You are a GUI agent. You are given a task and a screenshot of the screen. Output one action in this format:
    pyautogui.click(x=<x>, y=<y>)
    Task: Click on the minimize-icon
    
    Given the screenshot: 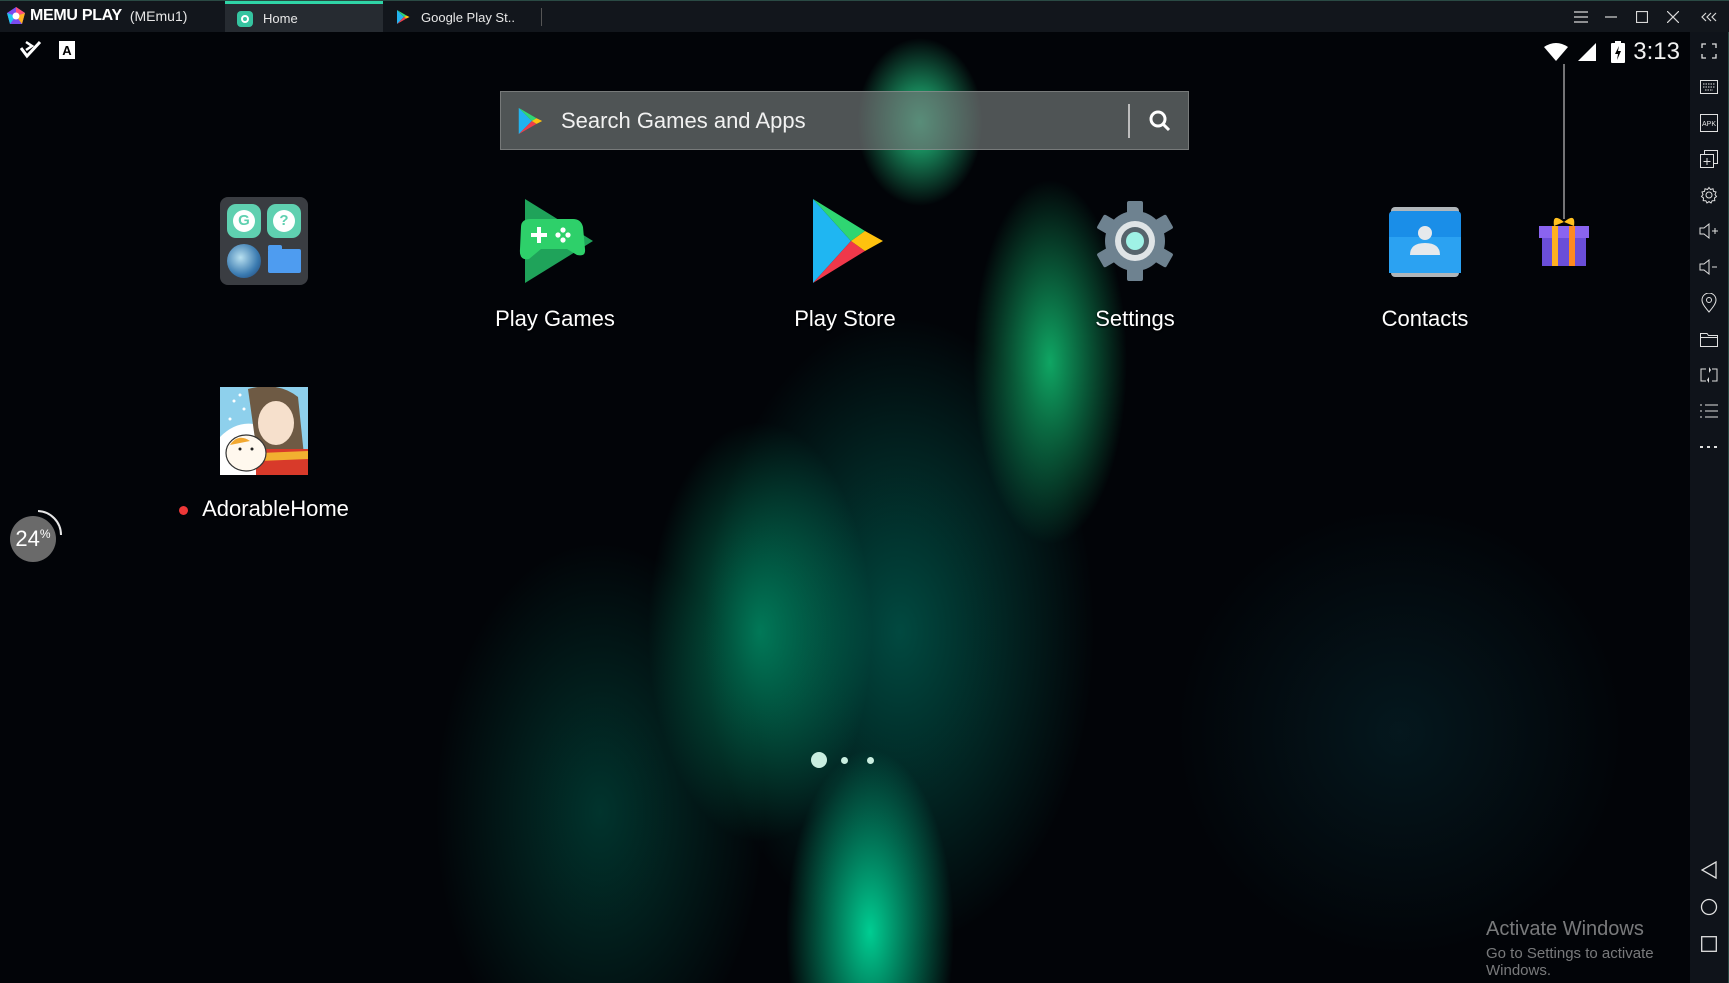 What is the action you would take?
    pyautogui.click(x=1611, y=17)
    